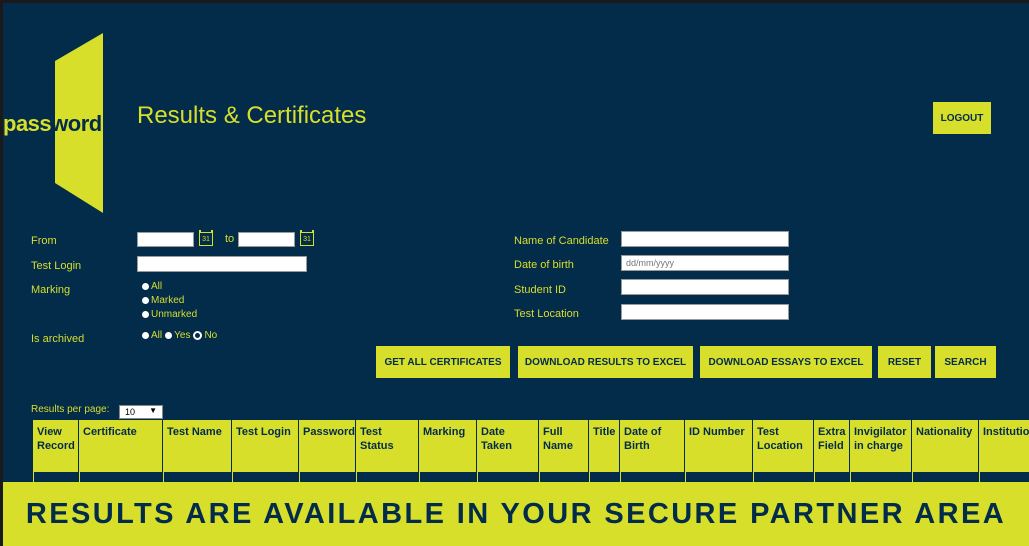 This screenshot has width=1029, height=546. What do you see at coordinates (705, 263) in the screenshot?
I see `date-of-birth-input` at bounding box center [705, 263].